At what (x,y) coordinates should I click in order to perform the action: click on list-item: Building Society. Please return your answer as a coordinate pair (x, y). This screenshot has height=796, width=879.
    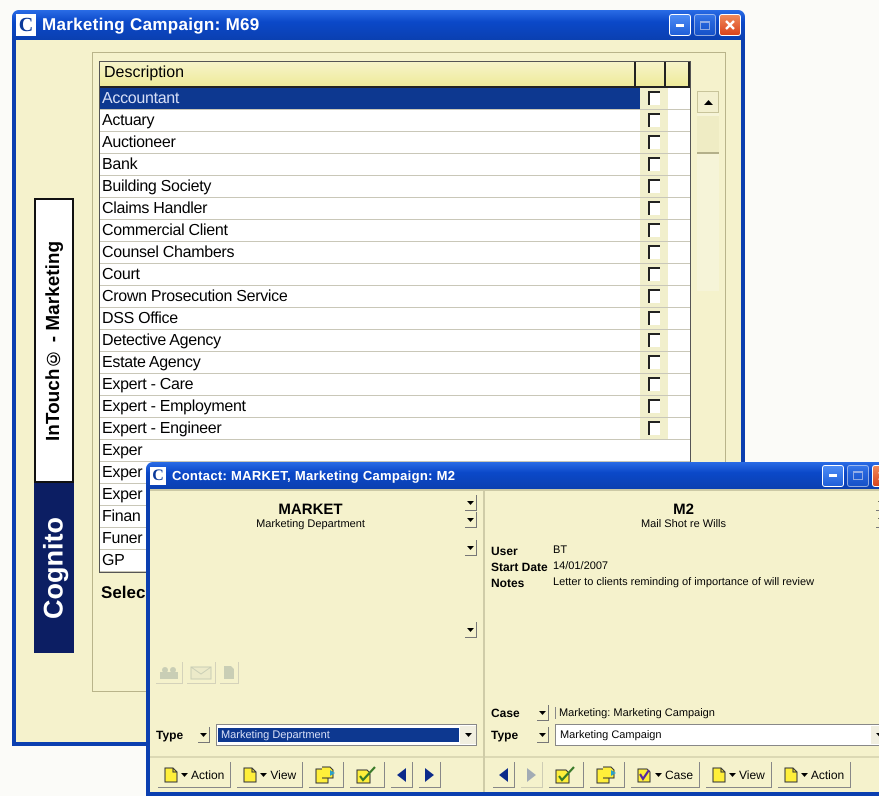
    Looking at the image, I should click on (157, 186).